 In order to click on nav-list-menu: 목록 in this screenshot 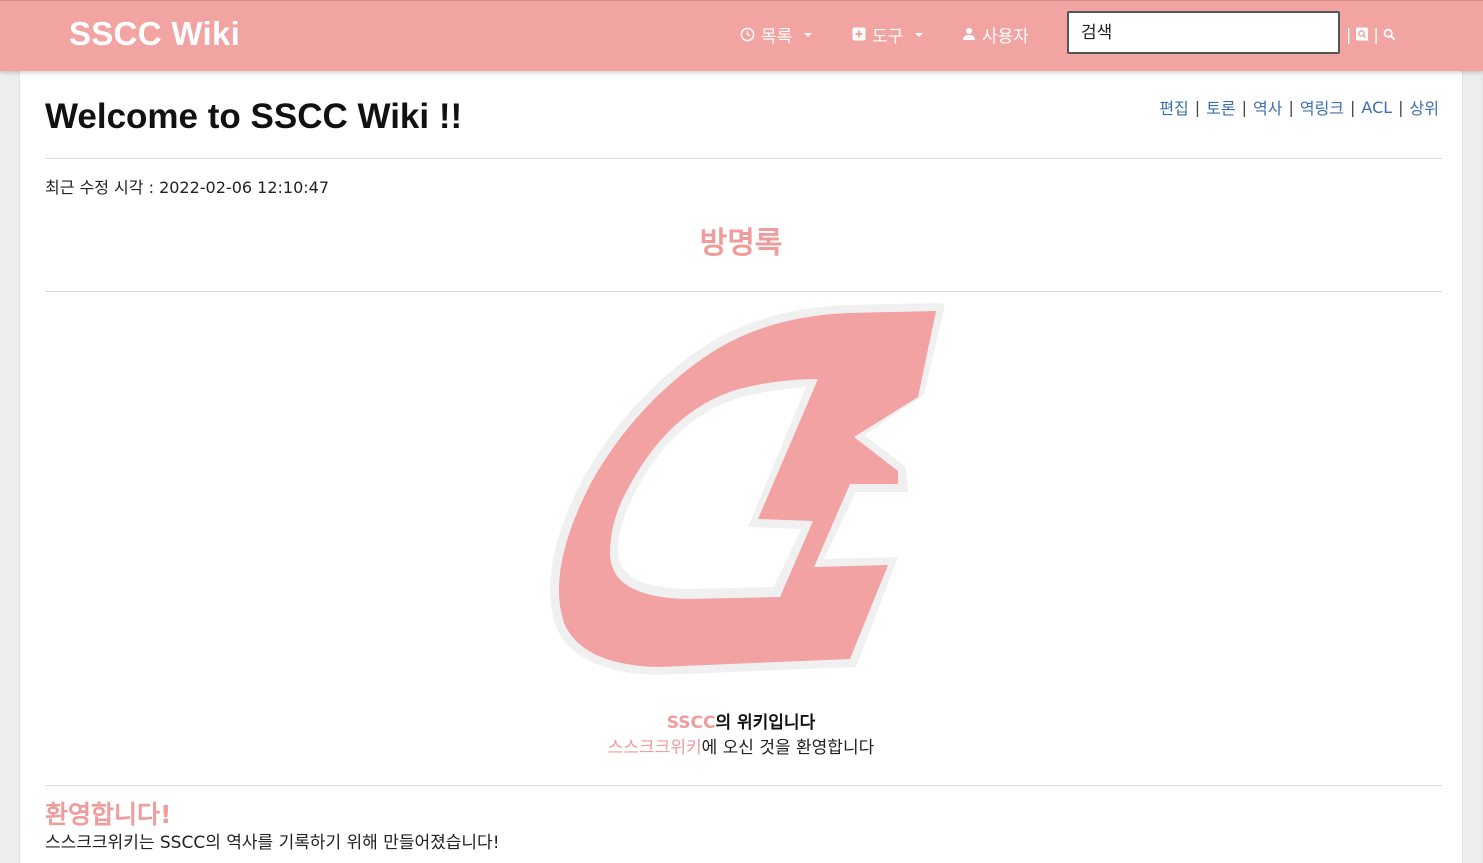, I will do `click(776, 35)`.